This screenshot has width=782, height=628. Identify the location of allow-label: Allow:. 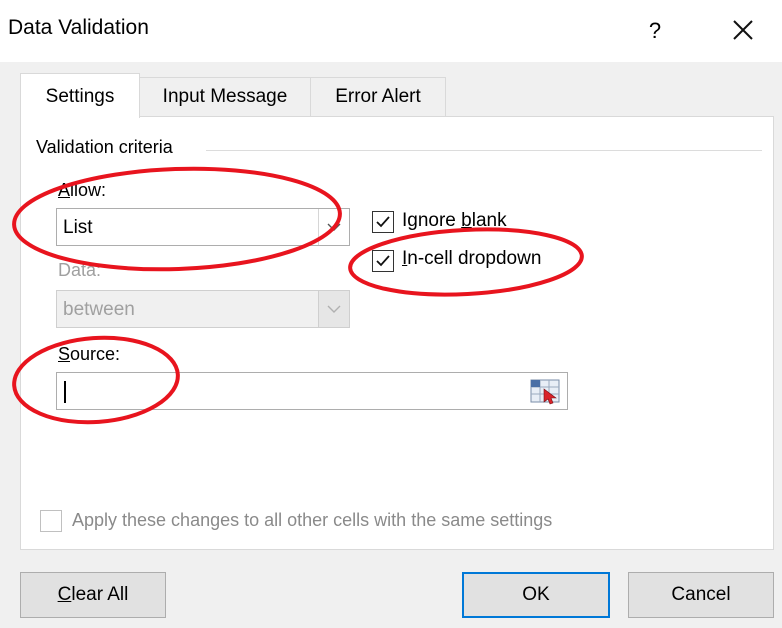
(82, 190).